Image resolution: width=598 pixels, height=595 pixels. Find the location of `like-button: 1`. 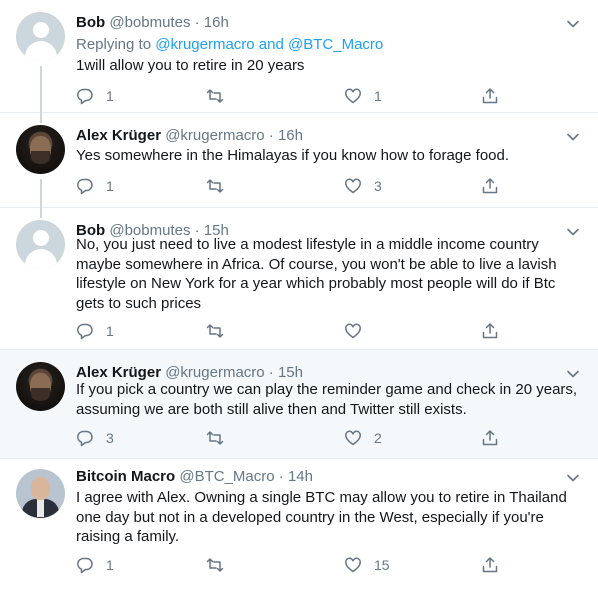

like-button: 1 is located at coordinates (363, 96).